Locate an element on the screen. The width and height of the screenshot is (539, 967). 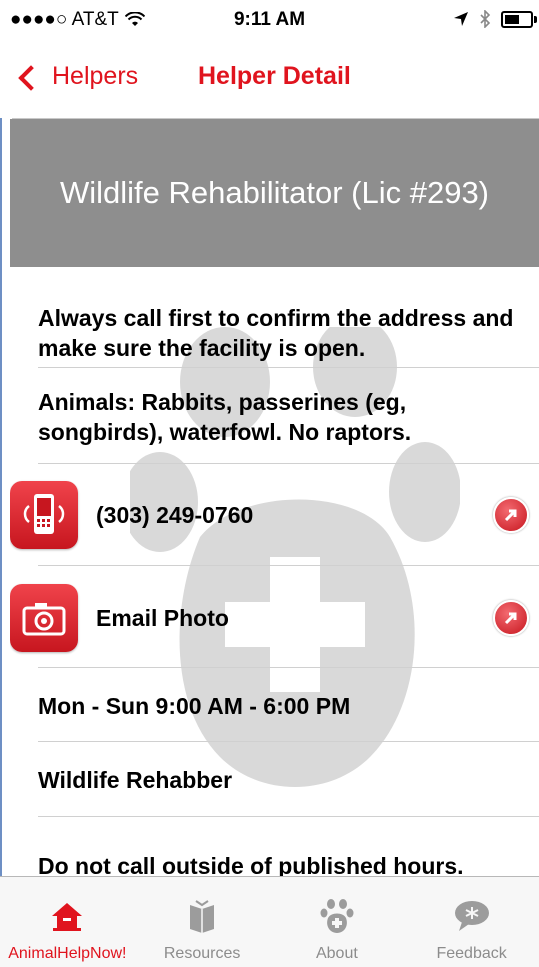
tab-label: Resources is located at coordinates (202, 953).